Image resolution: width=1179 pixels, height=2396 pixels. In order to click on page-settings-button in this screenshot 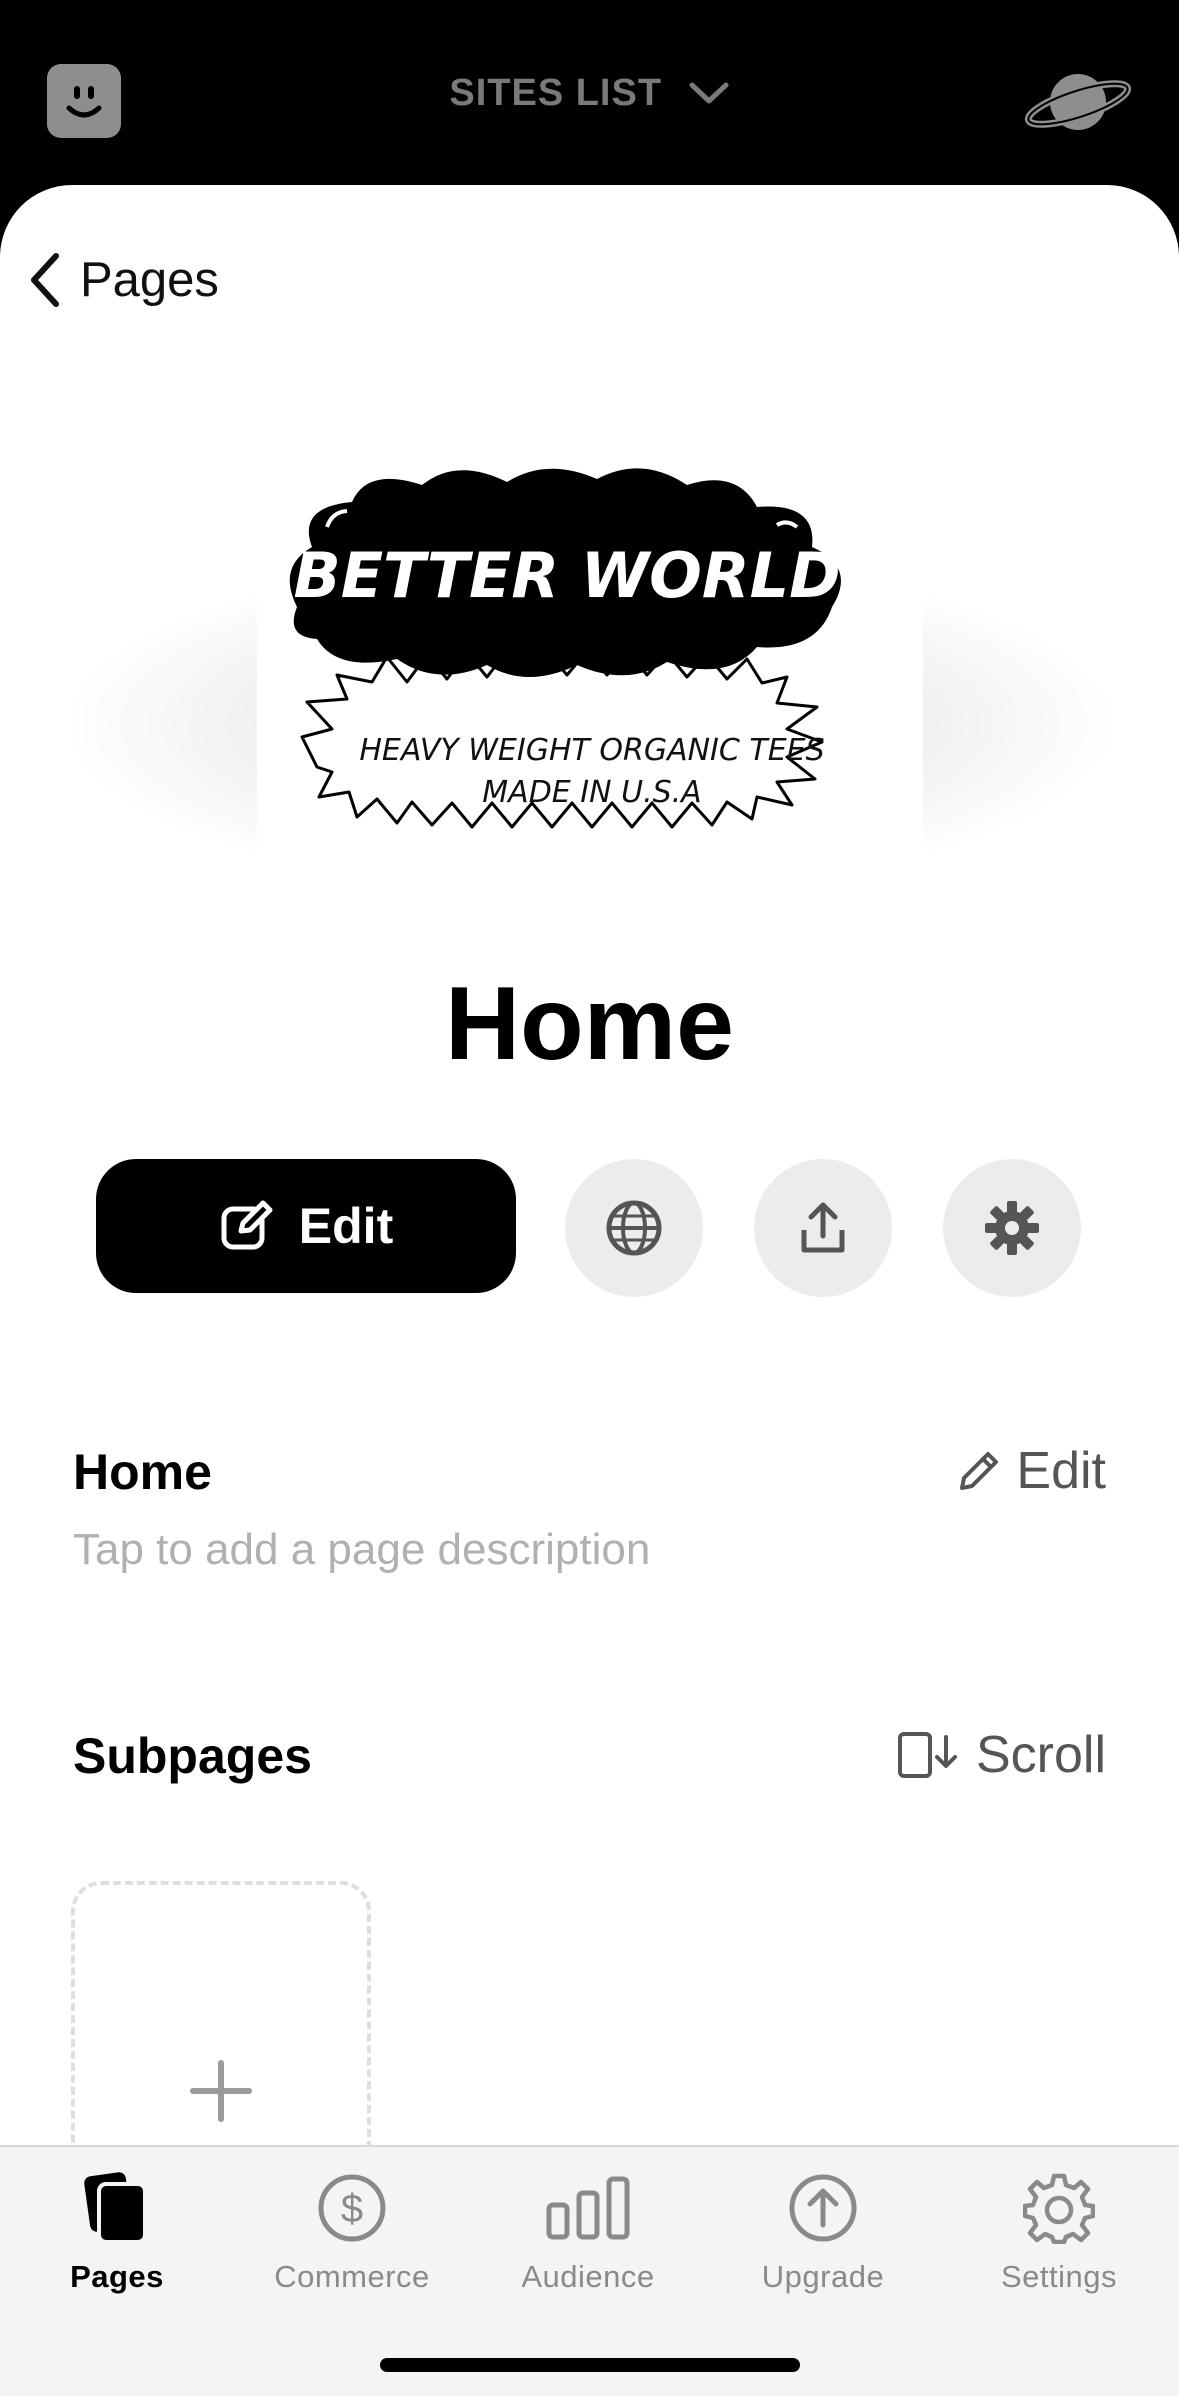, I will do `click(1012, 1228)`.